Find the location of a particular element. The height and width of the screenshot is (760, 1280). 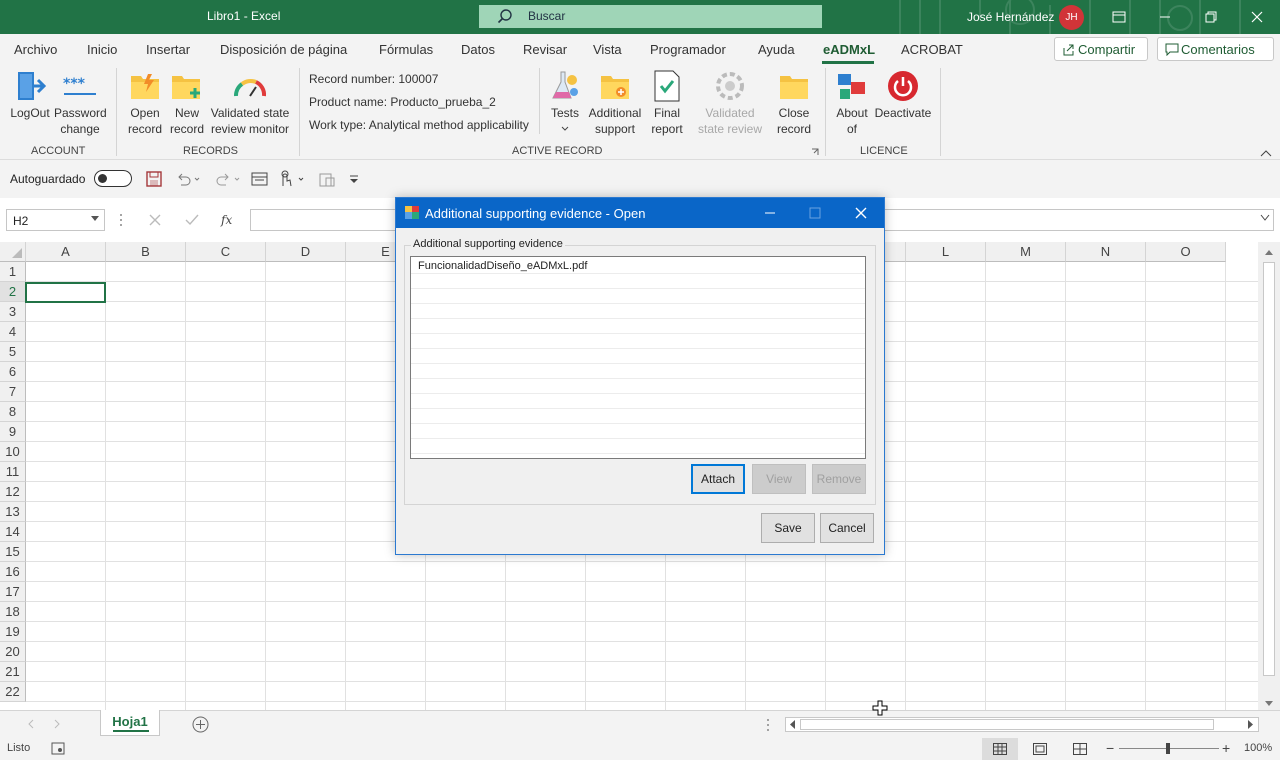

tab-ayuda: Ayuda is located at coordinates (776, 49).